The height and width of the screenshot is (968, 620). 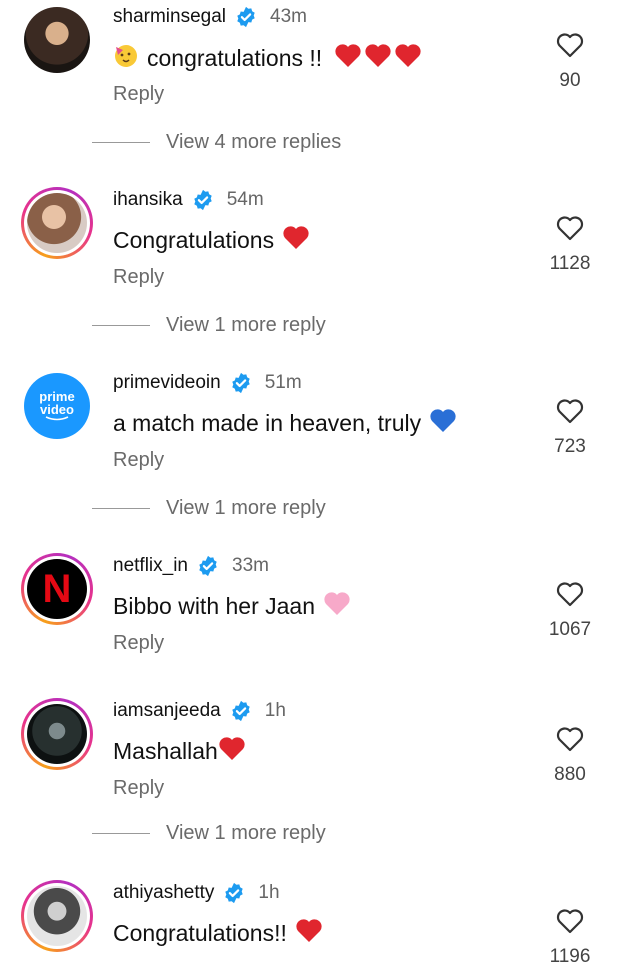 What do you see at coordinates (167, 383) in the screenshot?
I see `username: primevideoin` at bounding box center [167, 383].